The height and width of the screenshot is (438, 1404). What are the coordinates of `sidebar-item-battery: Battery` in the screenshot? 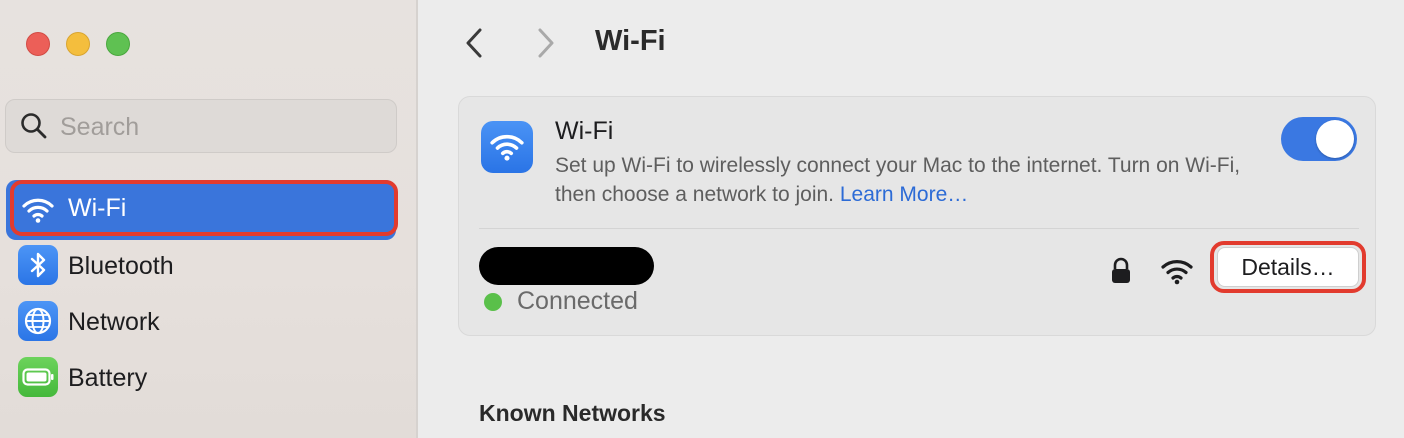 It's located at (201, 378).